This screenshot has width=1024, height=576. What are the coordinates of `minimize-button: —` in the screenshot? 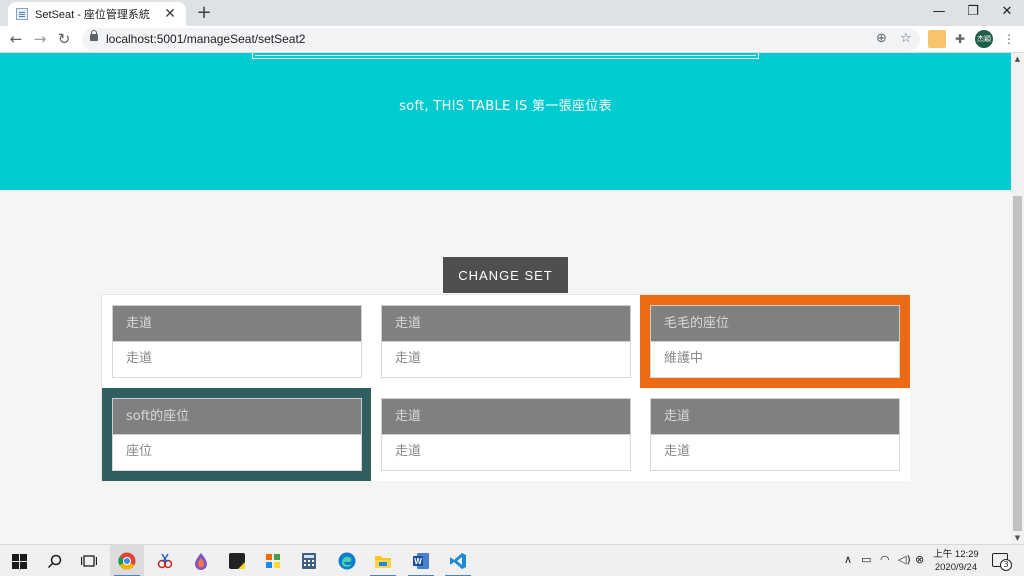 It's located at (939, 13).